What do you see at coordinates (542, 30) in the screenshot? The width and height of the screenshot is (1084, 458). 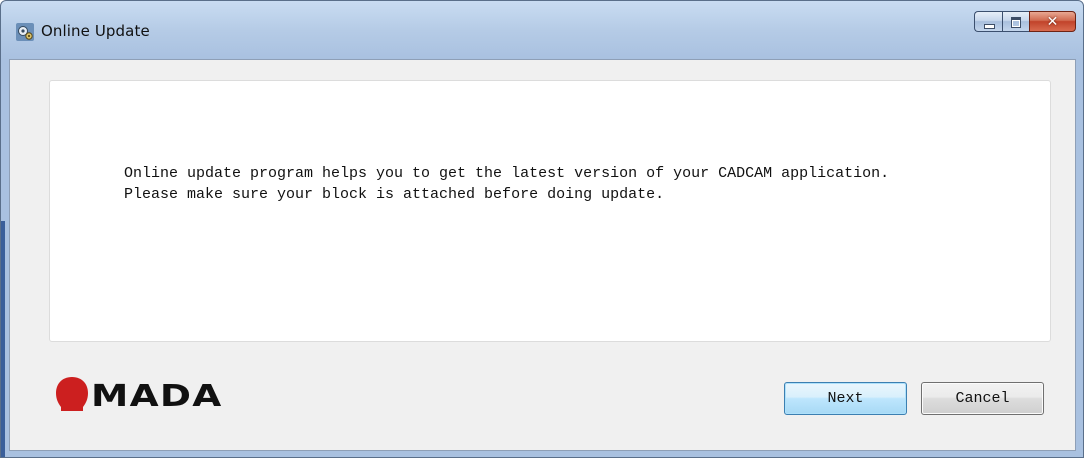 I see `title-bar: Online Update ✕` at bounding box center [542, 30].